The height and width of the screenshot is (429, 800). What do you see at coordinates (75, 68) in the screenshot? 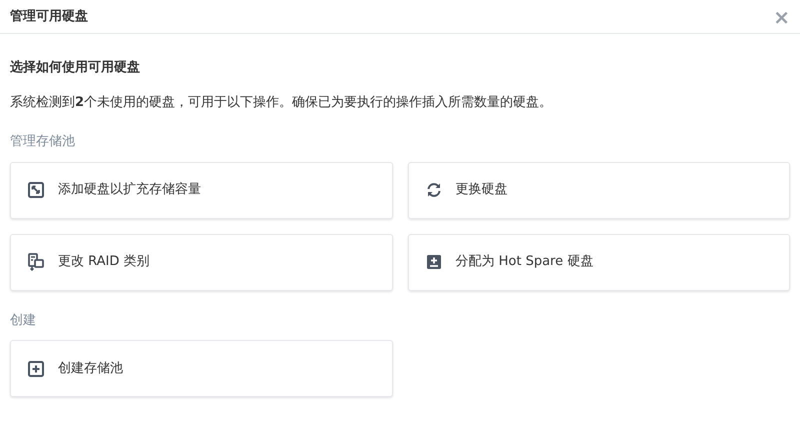
I see `heading: 选择如何使用可用硬盘` at bounding box center [75, 68].